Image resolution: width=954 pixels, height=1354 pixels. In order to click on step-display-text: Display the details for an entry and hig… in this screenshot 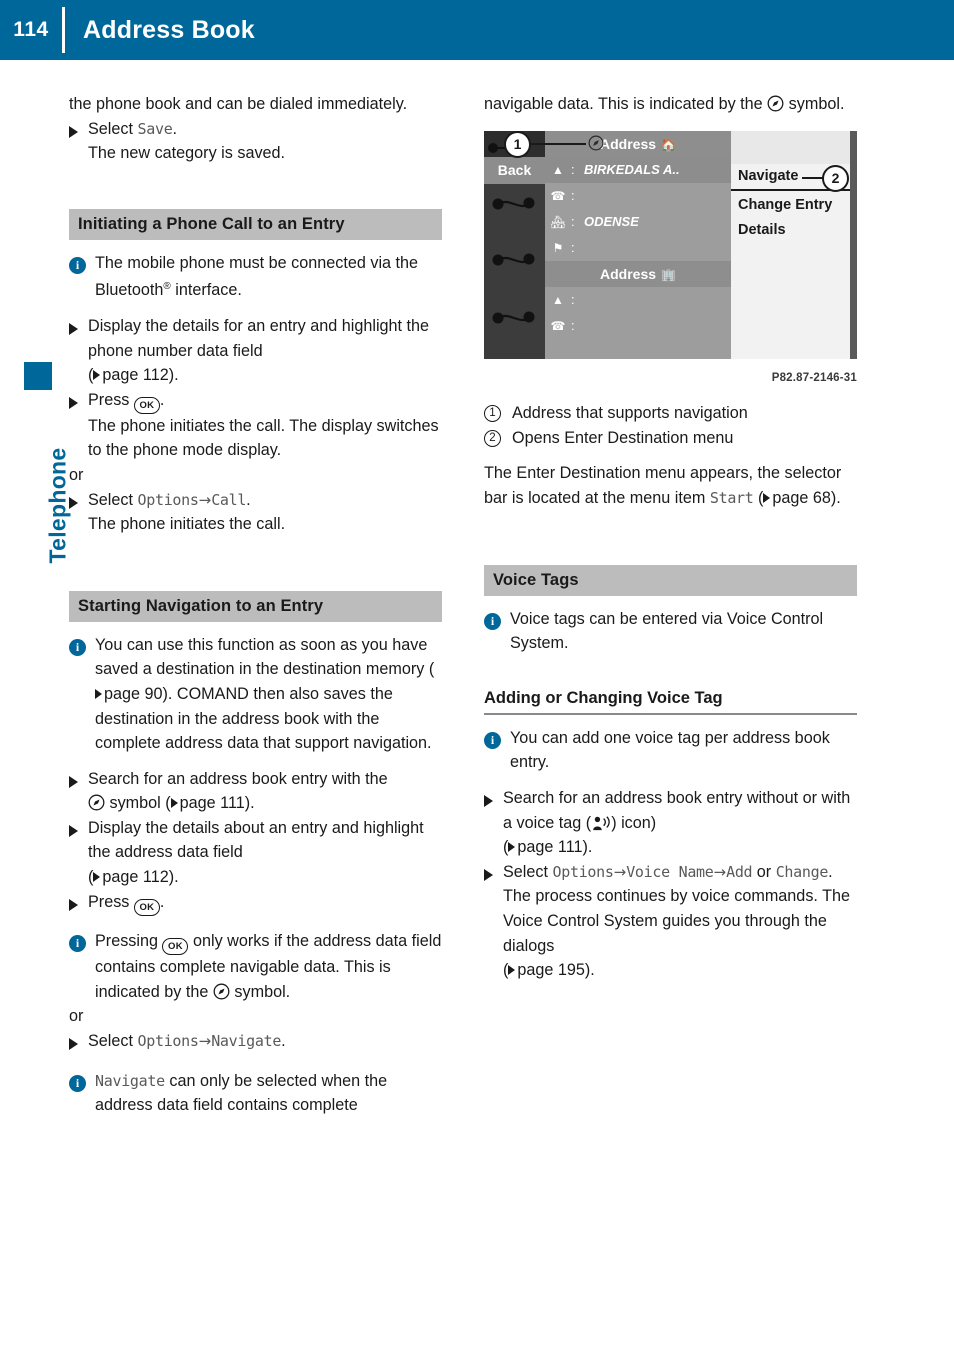, I will do `click(259, 338)`.